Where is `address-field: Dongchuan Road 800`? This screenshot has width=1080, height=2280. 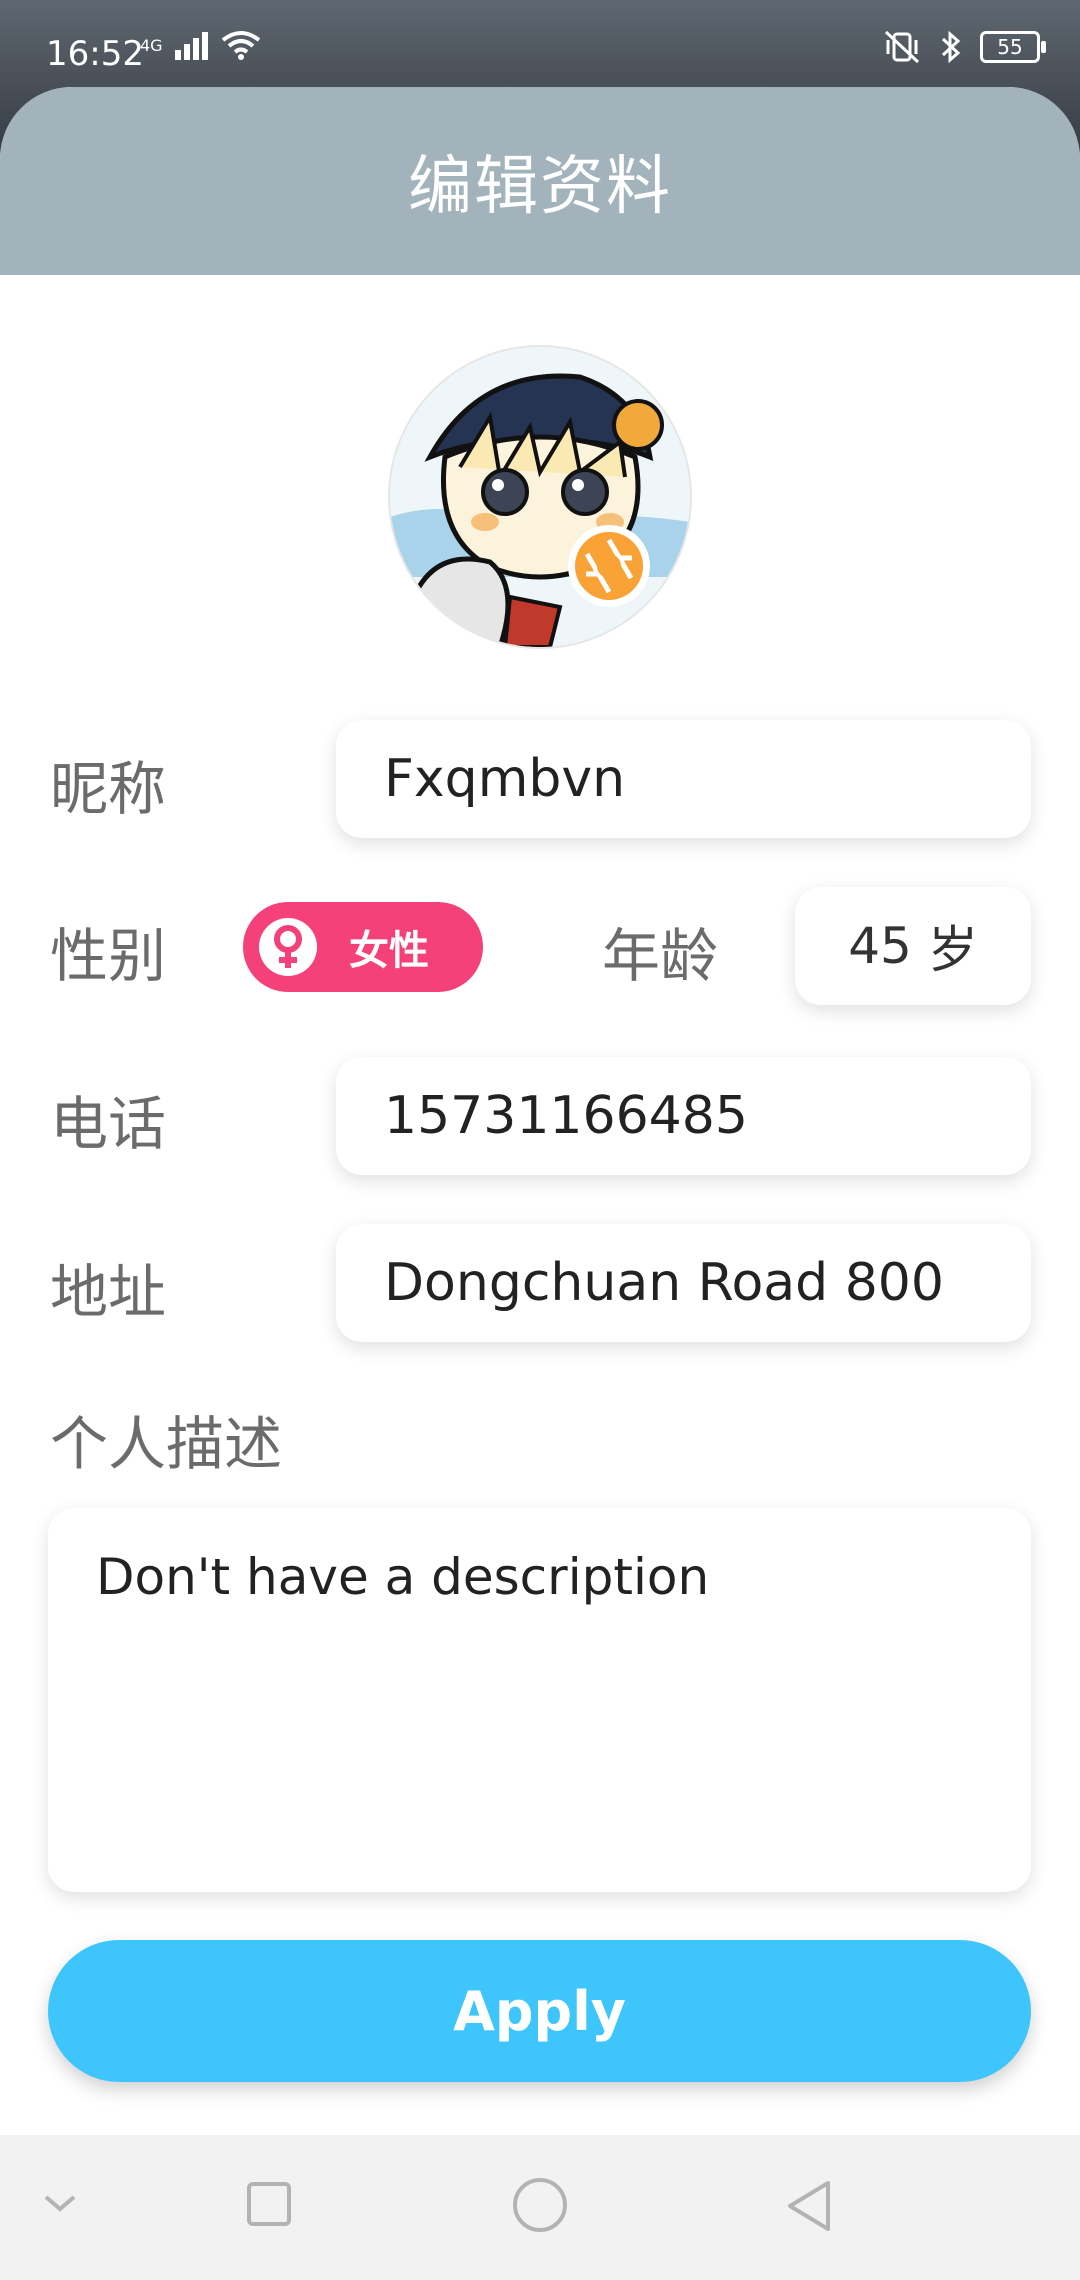 address-field: Dongchuan Road 800 is located at coordinates (683, 1283).